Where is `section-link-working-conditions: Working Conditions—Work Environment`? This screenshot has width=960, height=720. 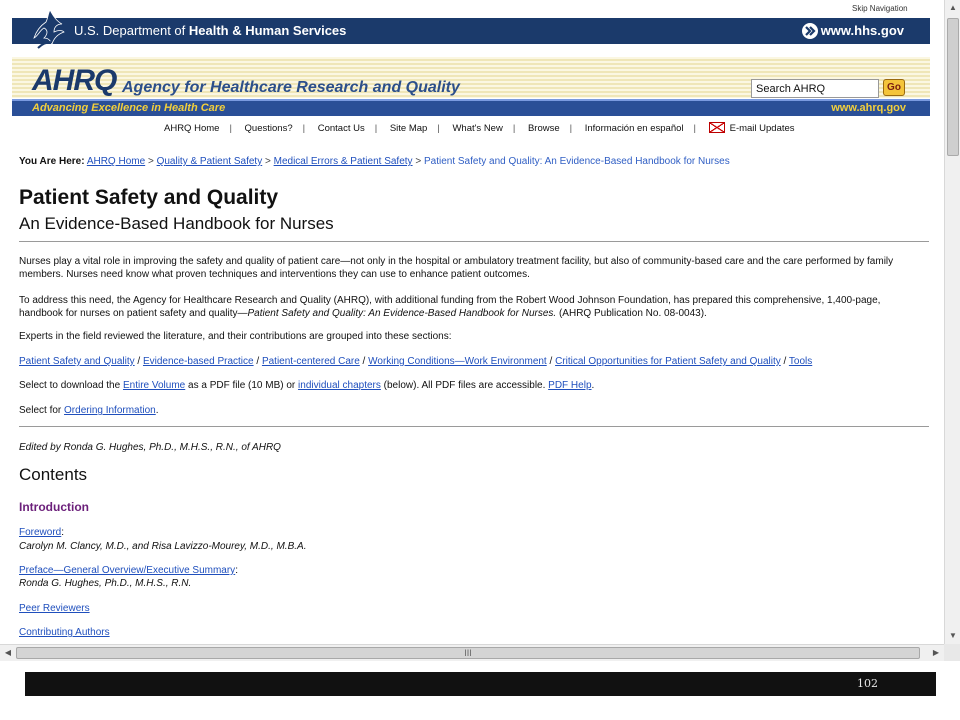
section-link-working-conditions: Working Conditions—Work Environment is located at coordinates (457, 361).